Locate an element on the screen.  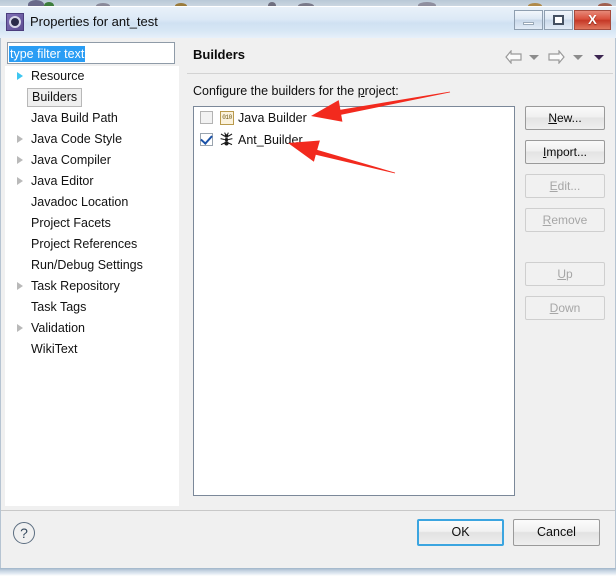
page-title: Builders is located at coordinates (219, 54).